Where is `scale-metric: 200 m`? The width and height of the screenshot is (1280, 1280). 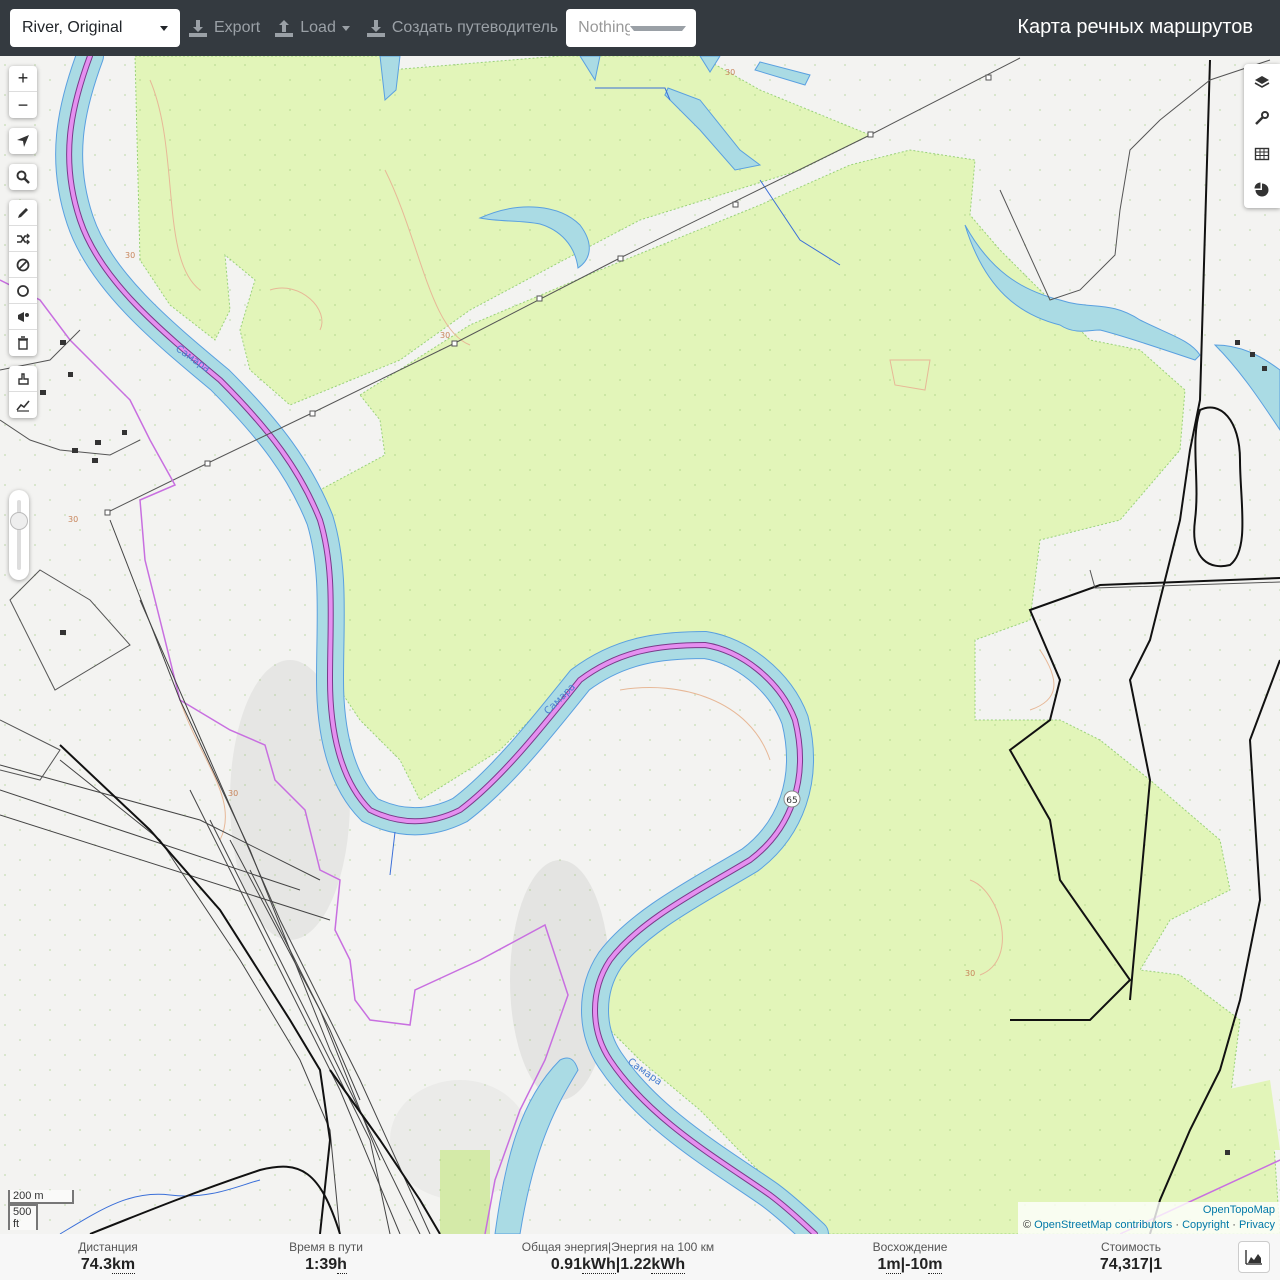
scale-metric: 200 m is located at coordinates (41, 1197).